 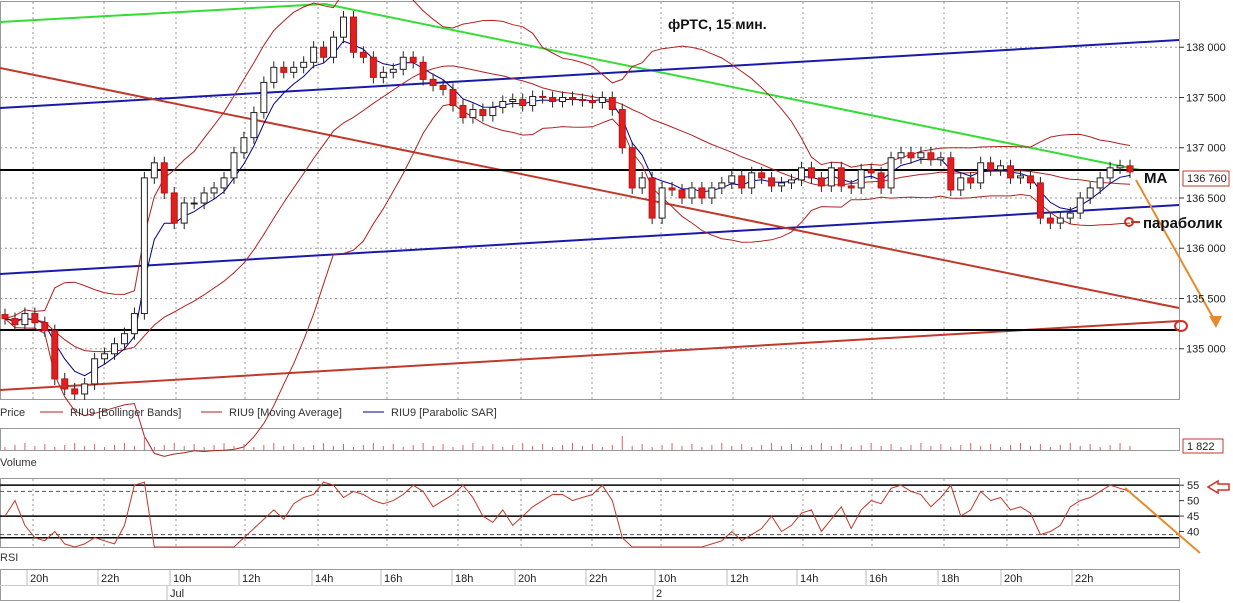 What do you see at coordinates (1206, 249) in the screenshot?
I see `price-y-tick-label: 136 000` at bounding box center [1206, 249].